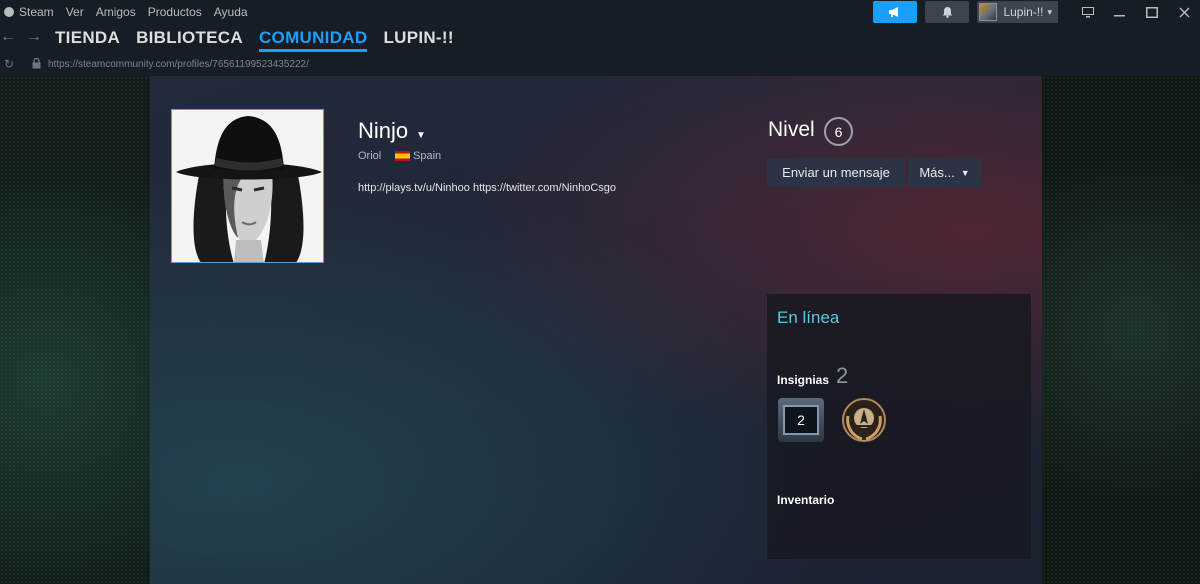  Describe the element at coordinates (8, 37) in the screenshot. I see `back-arrow-icon: ←` at that location.